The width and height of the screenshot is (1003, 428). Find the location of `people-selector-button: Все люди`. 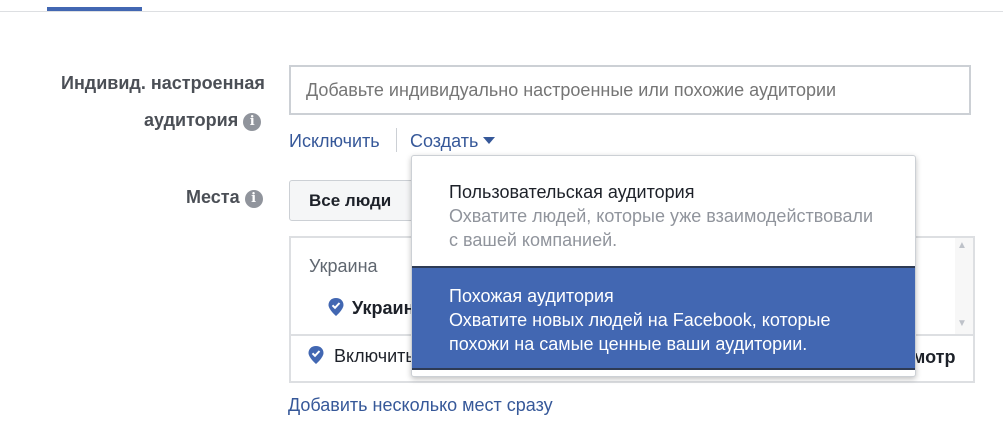

people-selector-button: Все люди is located at coordinates (354, 200).